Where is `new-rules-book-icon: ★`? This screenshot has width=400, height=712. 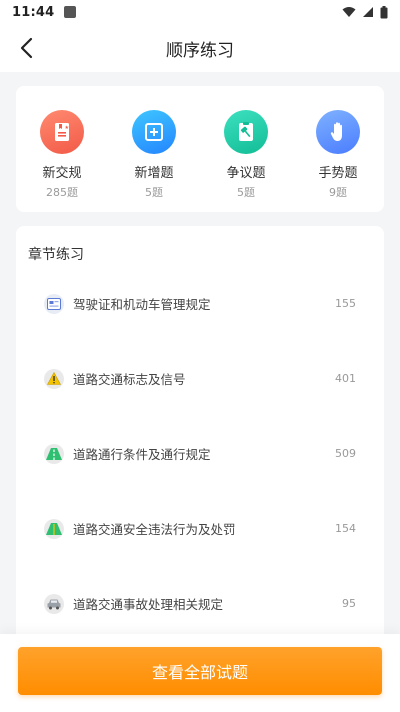 new-rules-book-icon: ★ is located at coordinates (62, 132).